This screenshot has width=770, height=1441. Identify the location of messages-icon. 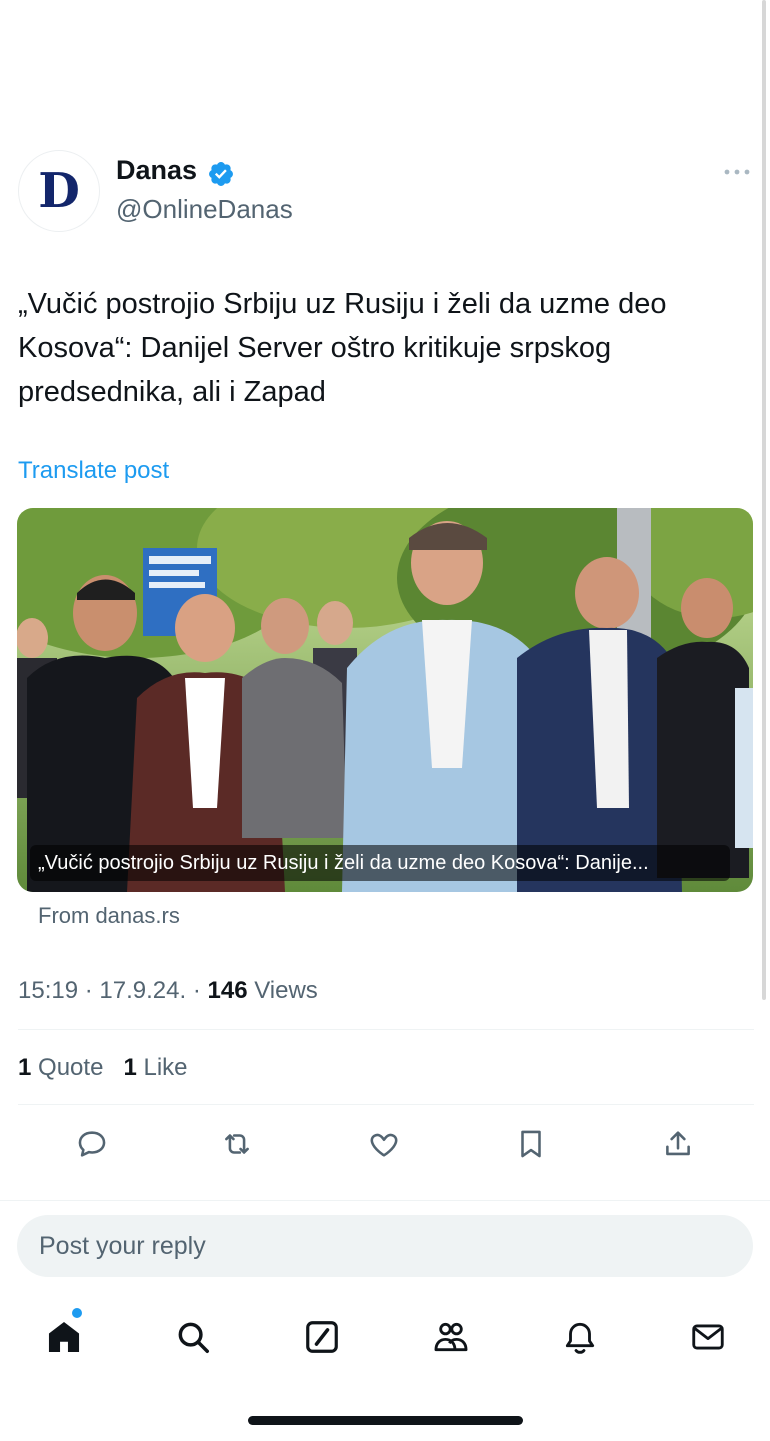
(708, 1337).